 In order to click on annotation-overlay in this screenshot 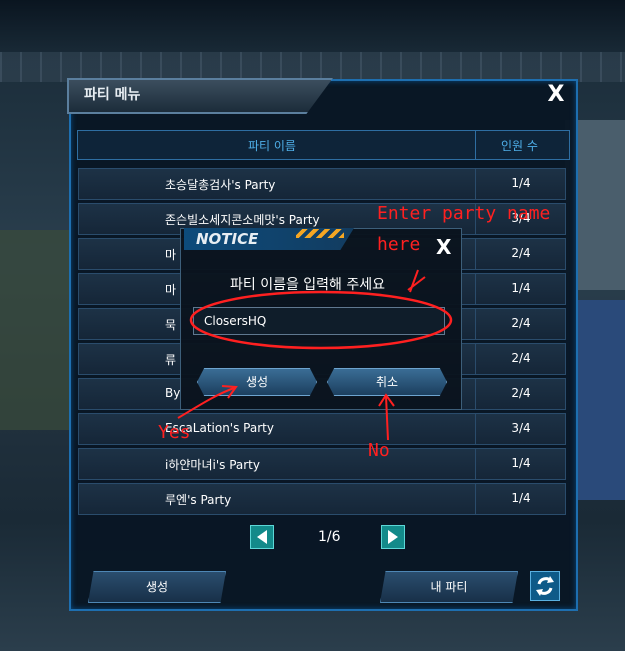, I will do `click(315, 355)`.